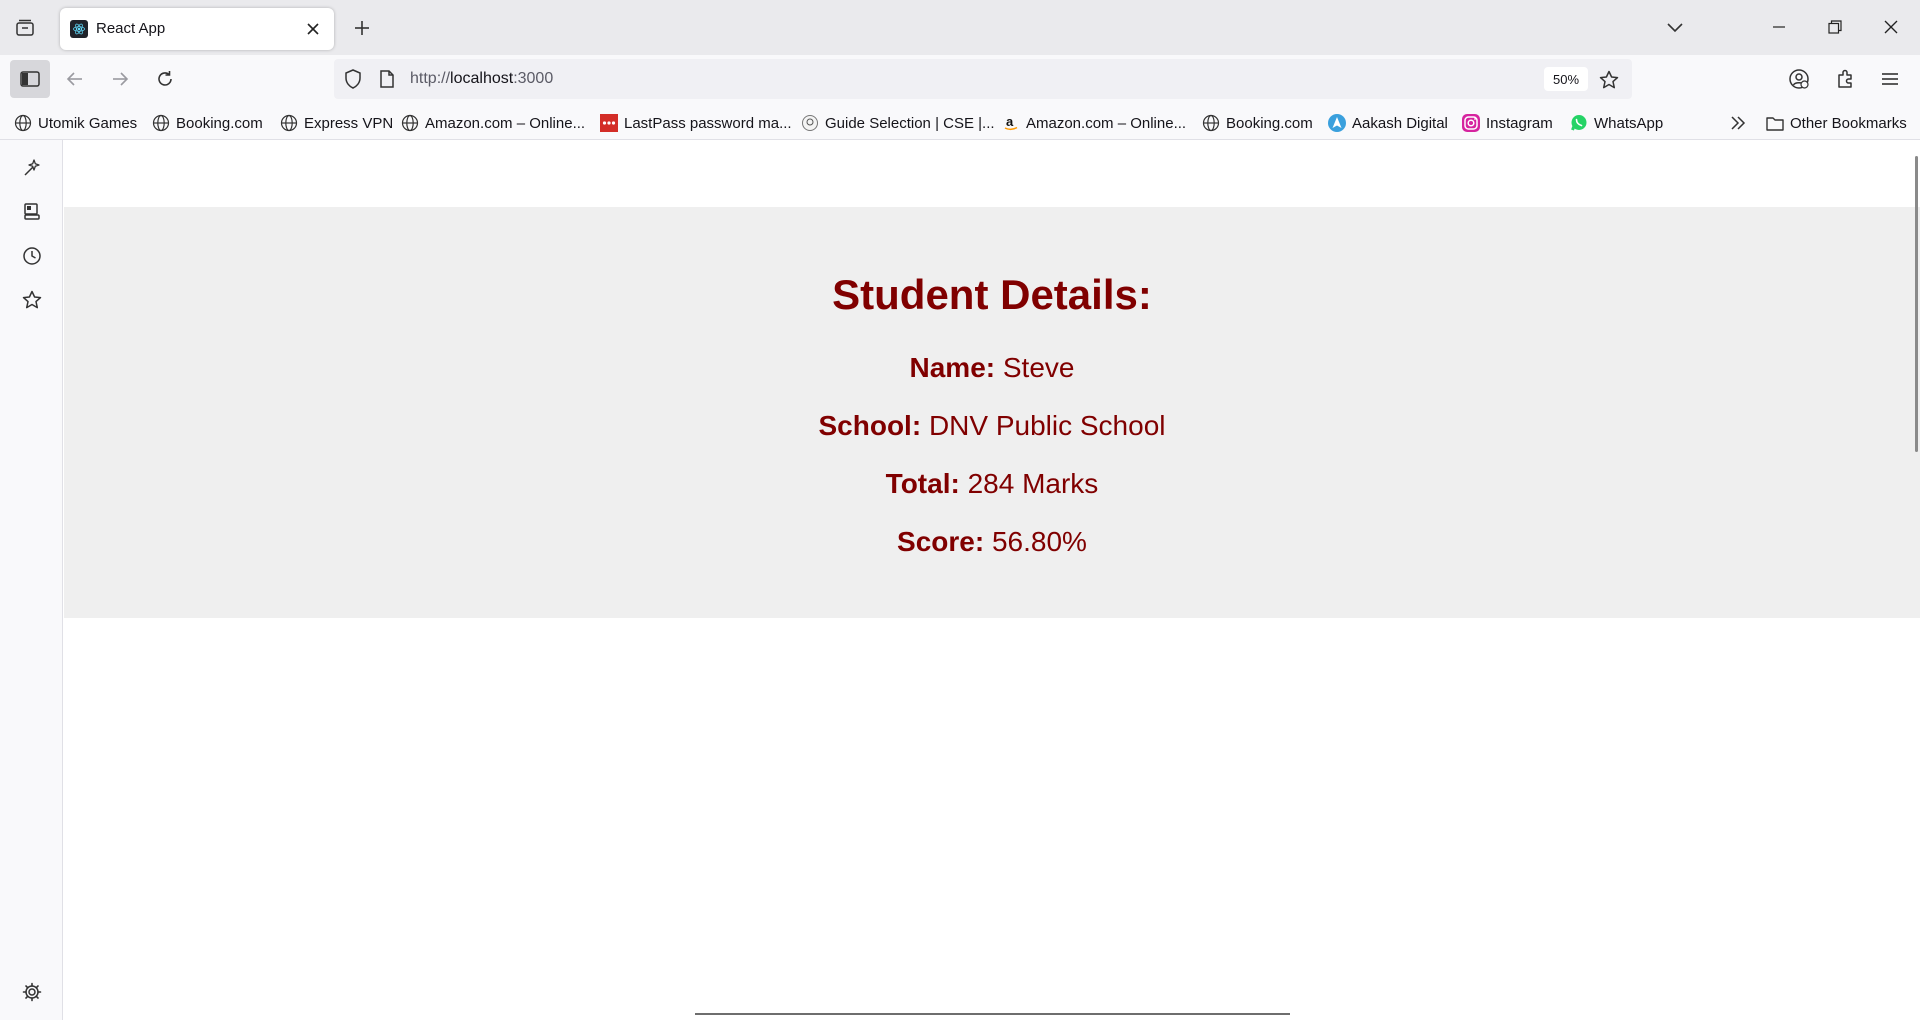  Describe the element at coordinates (983, 79) in the screenshot. I see `url-bar: http://localhost:3000 50%` at that location.